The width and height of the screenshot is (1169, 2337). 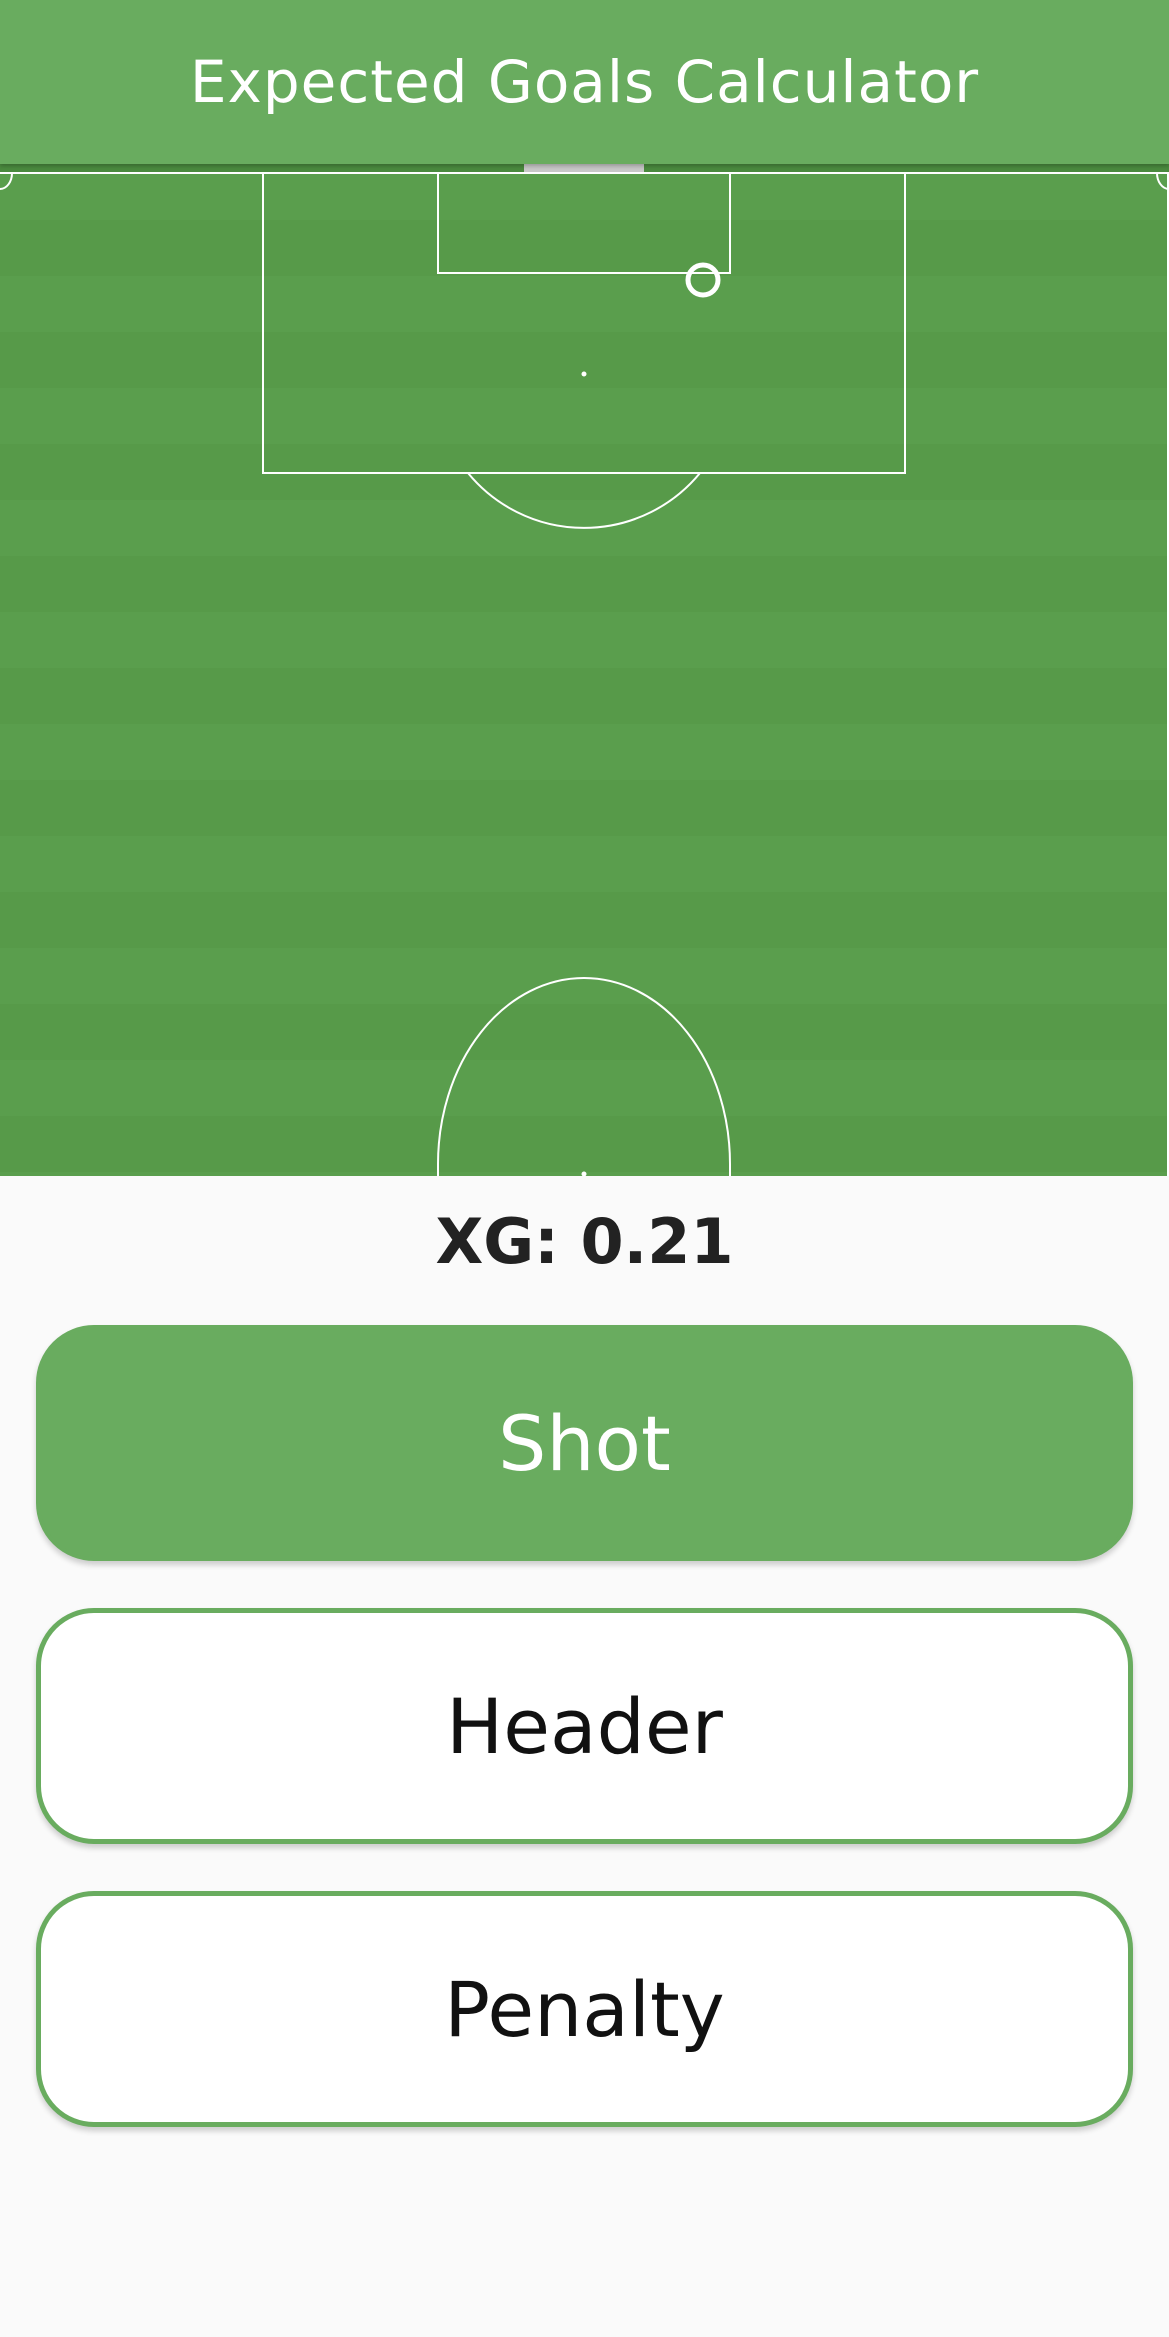 I want to click on shot-button-label: Shot, so click(x=584, y=1443).